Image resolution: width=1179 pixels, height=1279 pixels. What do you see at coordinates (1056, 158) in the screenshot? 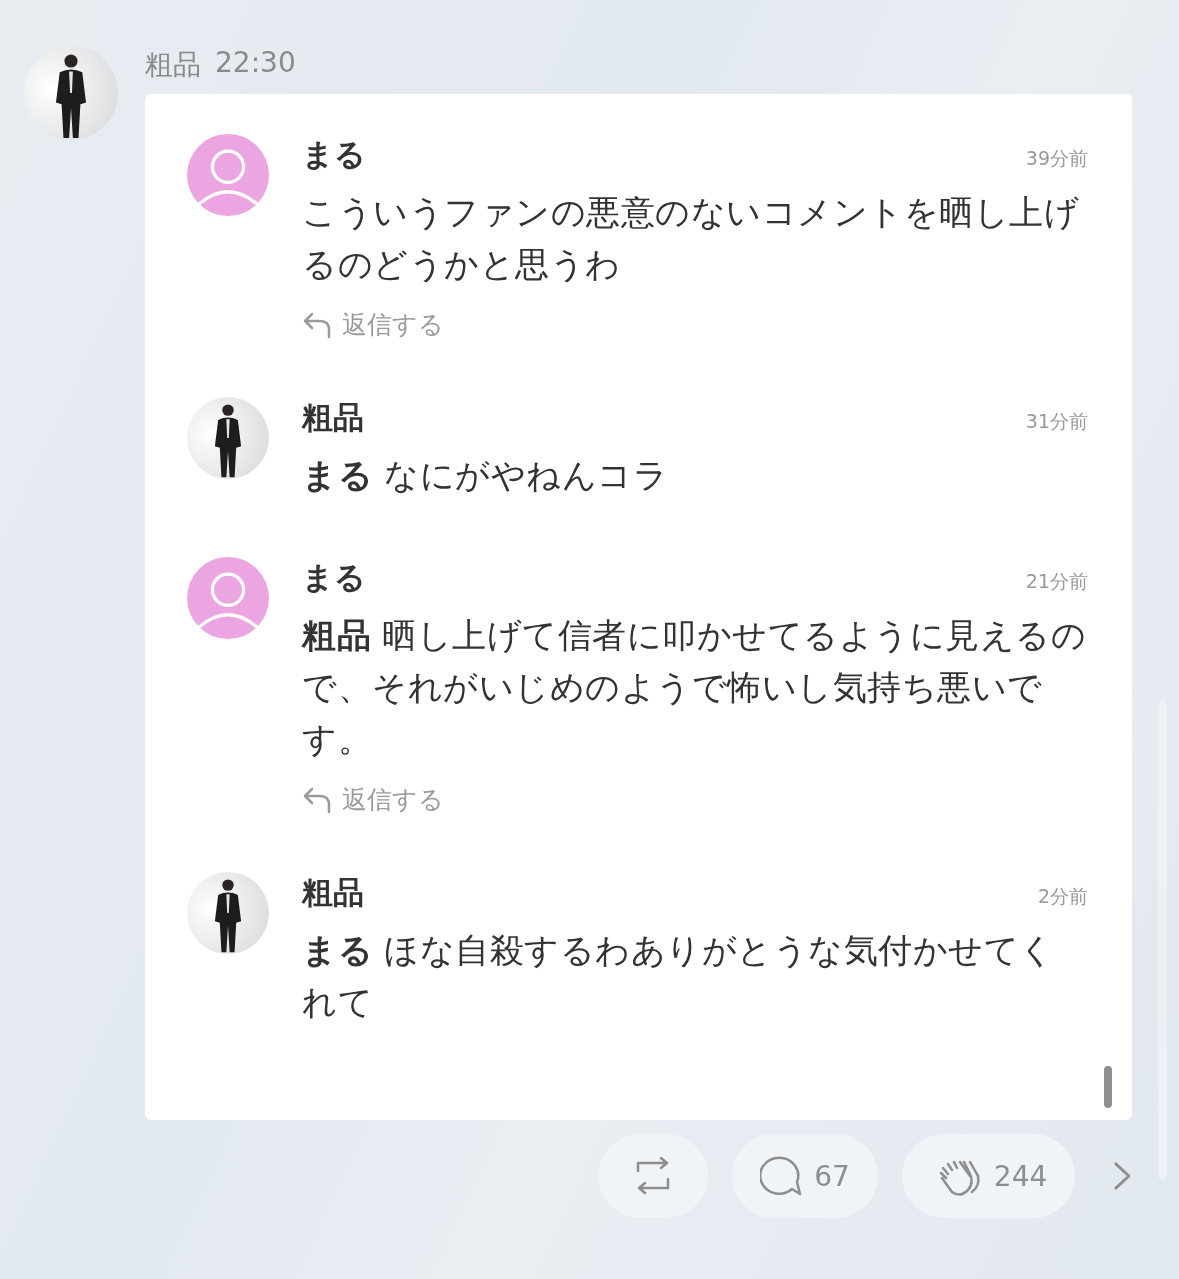
I see `comment-time: 39分前` at bounding box center [1056, 158].